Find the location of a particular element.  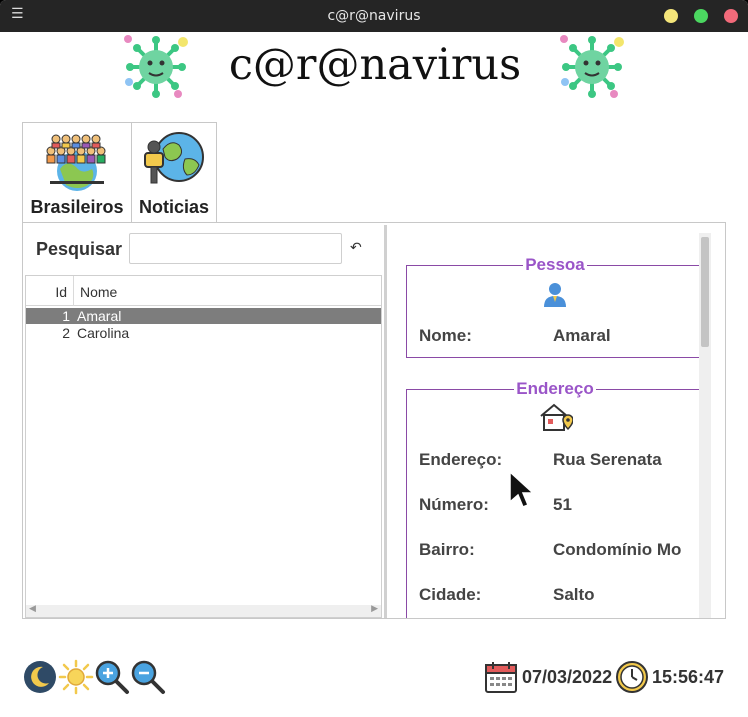

cell-nome: Carolina is located at coordinates (103, 333).